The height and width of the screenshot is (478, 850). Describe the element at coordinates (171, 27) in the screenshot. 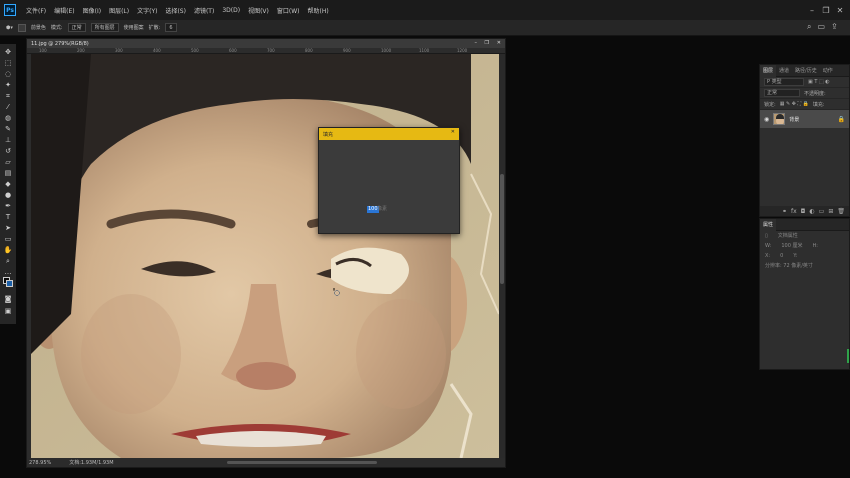

I see `spread-input: 6` at that location.